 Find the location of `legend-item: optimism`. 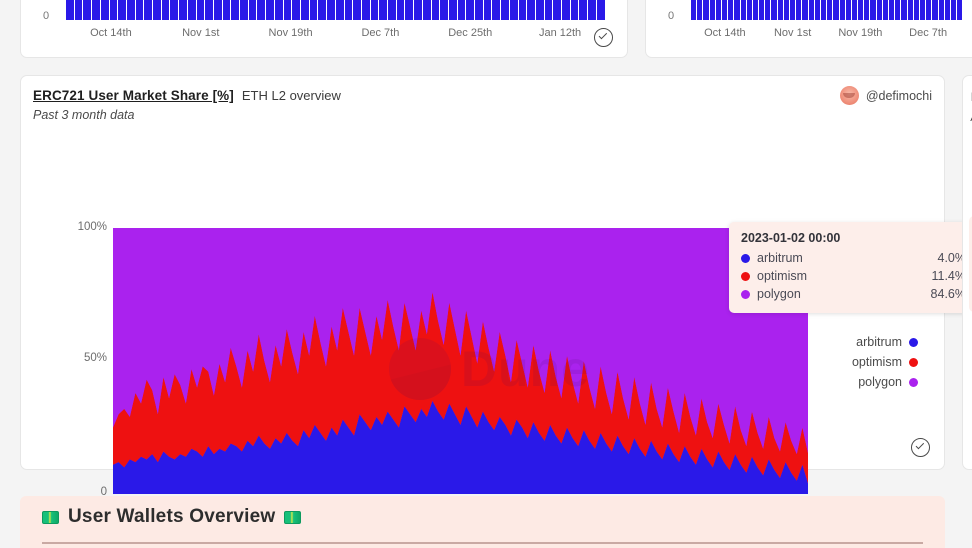

legend-item: optimism is located at coordinates (885, 362).